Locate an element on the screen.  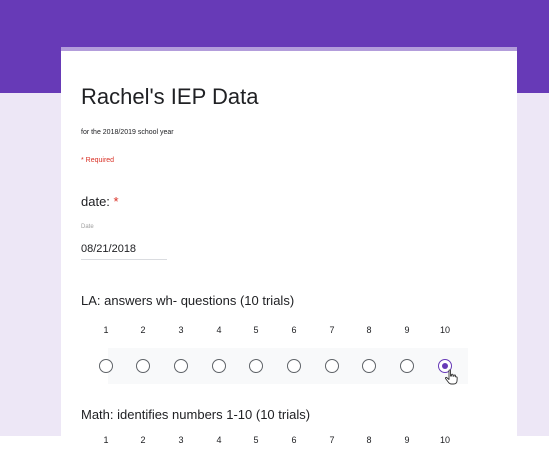
hand-pointer-icon is located at coordinates (451, 377).